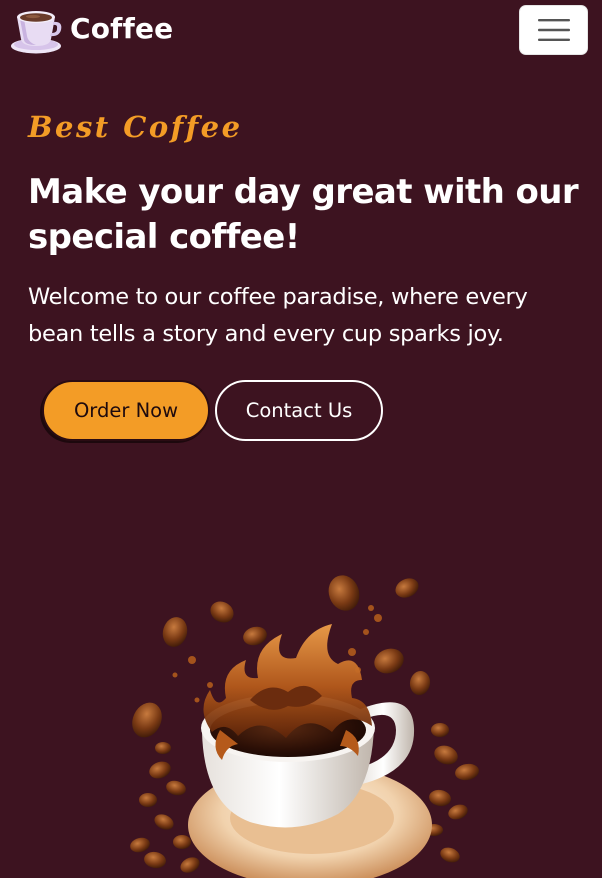  Describe the element at coordinates (126, 410) in the screenshot. I see `order-now-button: Order Now` at that location.